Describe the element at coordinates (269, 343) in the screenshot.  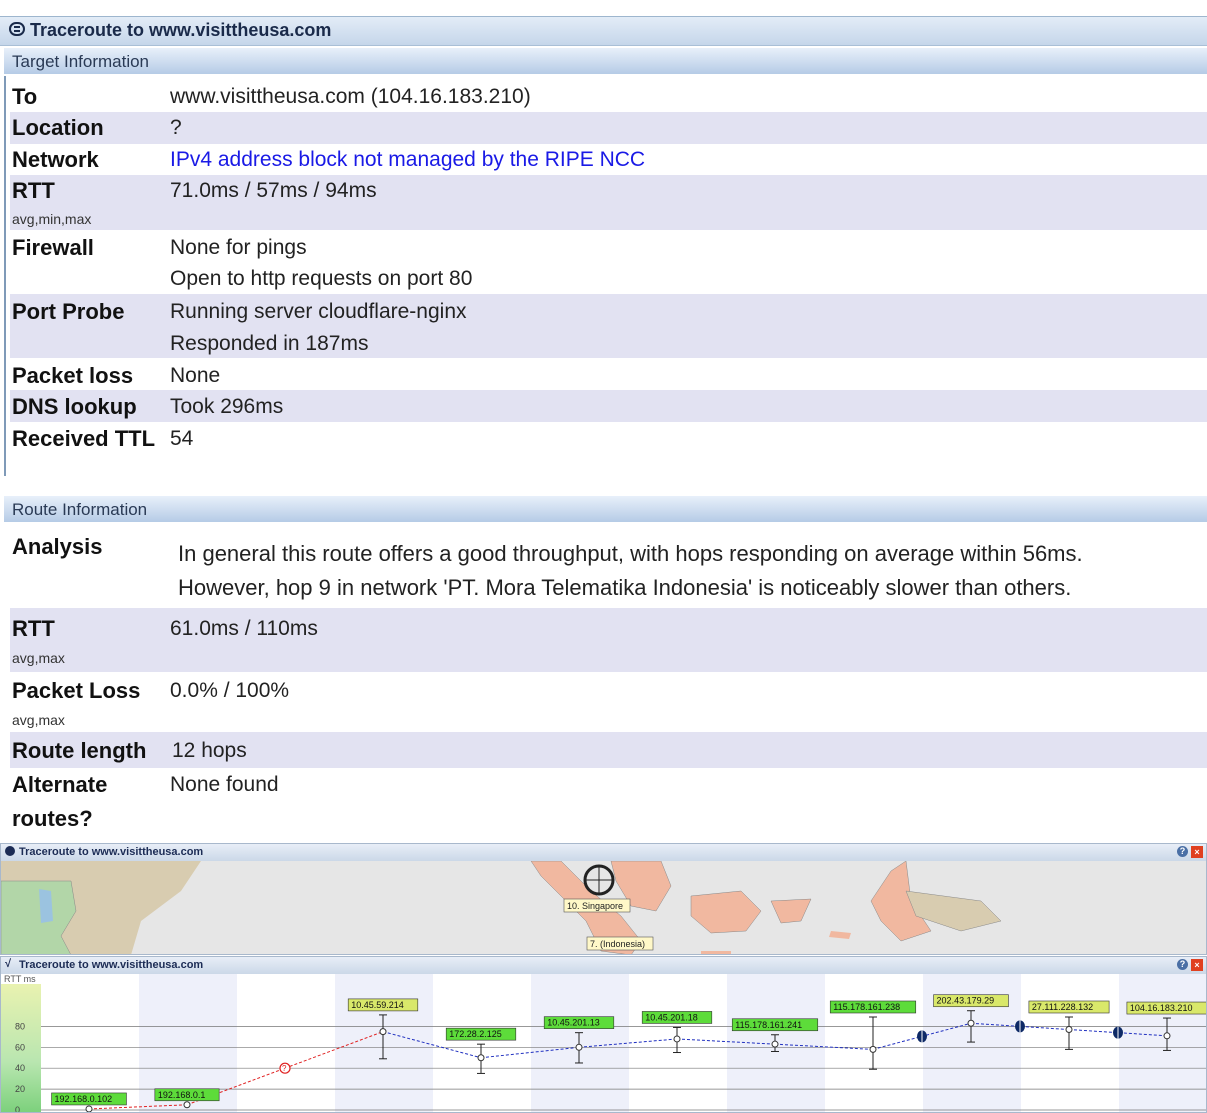
I see `value-port-probe-2: Responded in 187ms` at that location.